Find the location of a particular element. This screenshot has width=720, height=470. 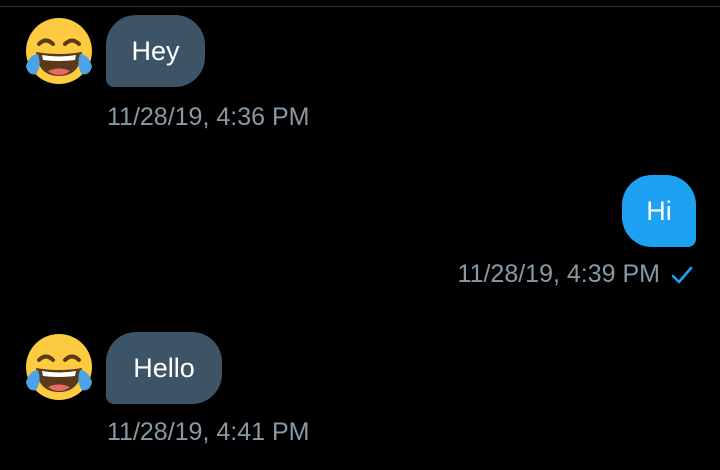

checkmark-sent-icon is located at coordinates (682, 275).